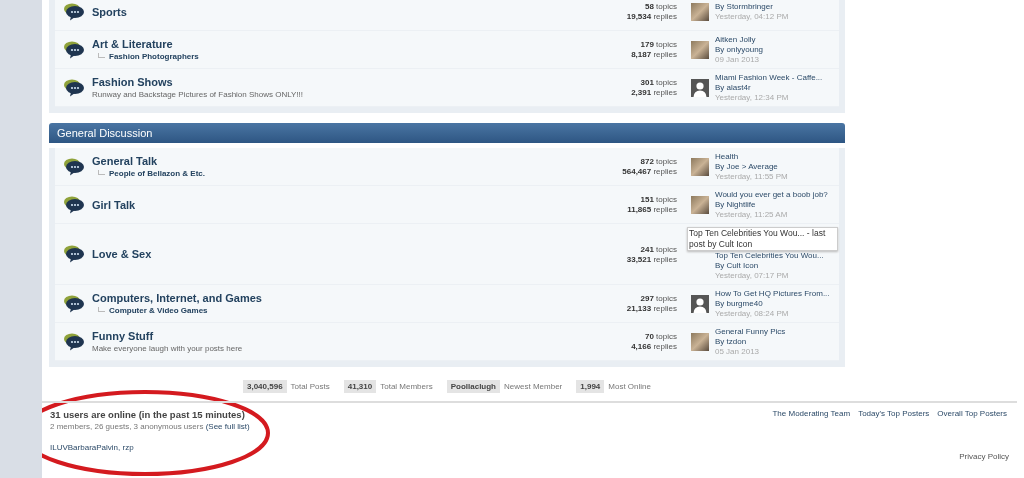 This screenshot has height=478, width=1024. I want to click on last-post-author: By burgme40, so click(772, 303).